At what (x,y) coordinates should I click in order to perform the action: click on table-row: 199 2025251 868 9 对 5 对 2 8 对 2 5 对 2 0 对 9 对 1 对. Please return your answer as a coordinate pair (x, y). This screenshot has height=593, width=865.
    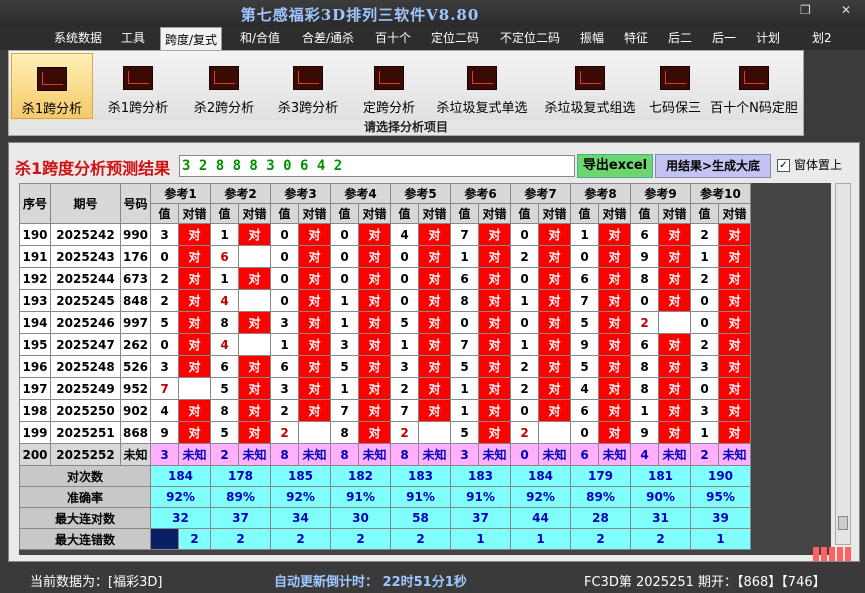
    Looking at the image, I should click on (385, 432).